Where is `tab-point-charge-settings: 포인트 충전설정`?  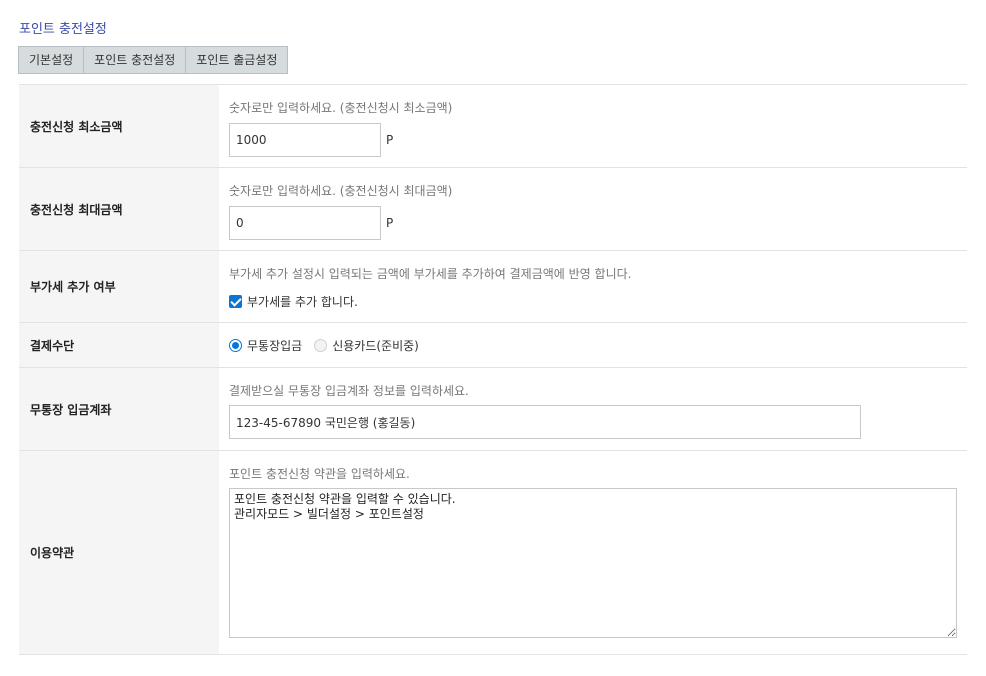
tab-point-charge-settings: 포인트 충전설정 is located at coordinates (135, 60).